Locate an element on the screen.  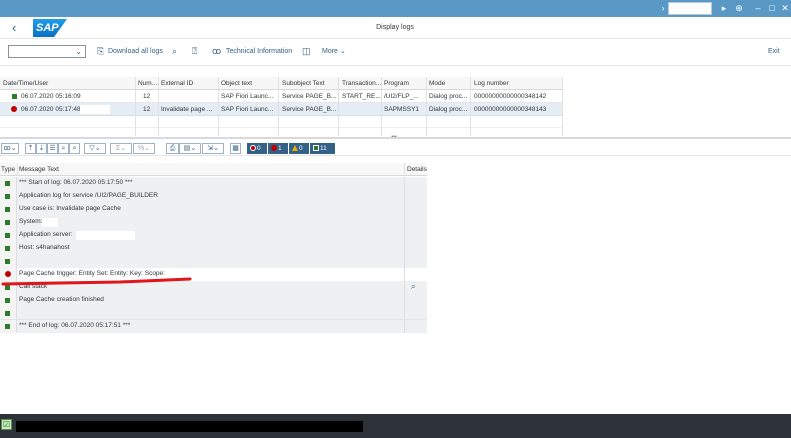
print-icon: ⎙ is located at coordinates (172, 148).